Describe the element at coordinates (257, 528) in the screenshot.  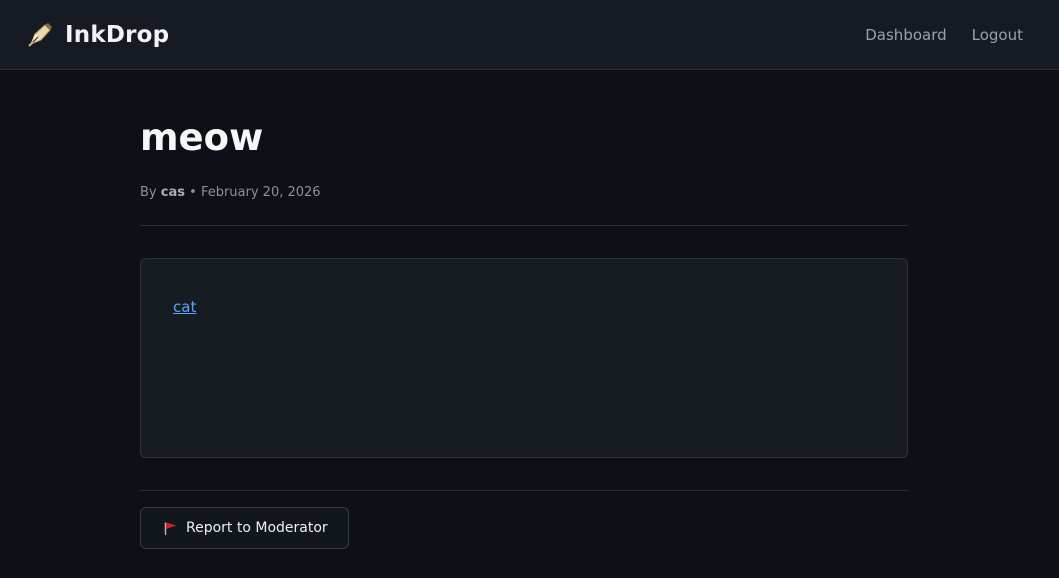
I see `report-button-label: Report to Moderator` at that location.